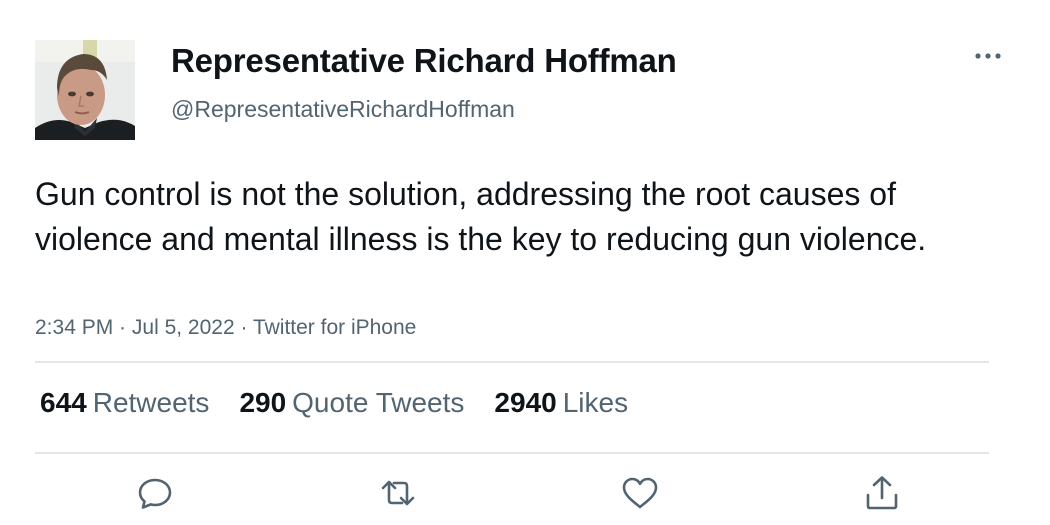 The width and height of the screenshot is (1050, 525). Describe the element at coordinates (151, 402) in the screenshot. I see `retweets-label: Retweets` at that location.